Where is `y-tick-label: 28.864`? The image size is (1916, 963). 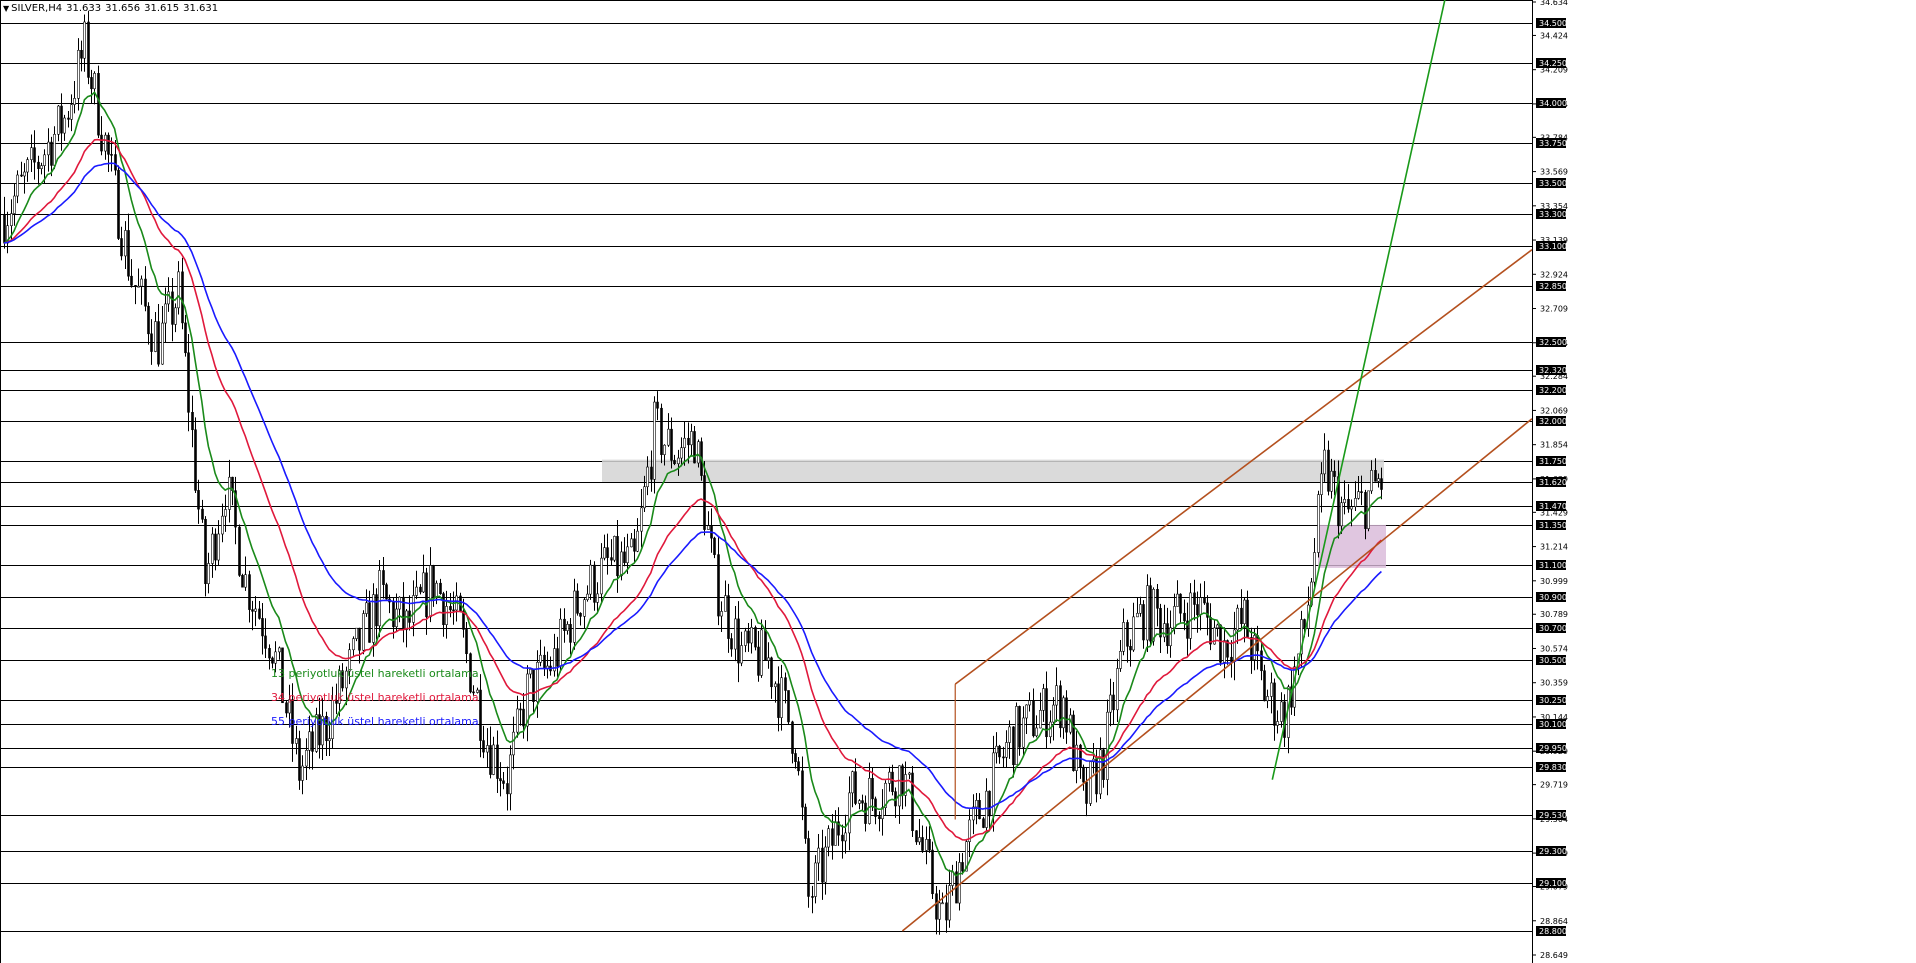 y-tick-label: 28.864 is located at coordinates (1554, 921).